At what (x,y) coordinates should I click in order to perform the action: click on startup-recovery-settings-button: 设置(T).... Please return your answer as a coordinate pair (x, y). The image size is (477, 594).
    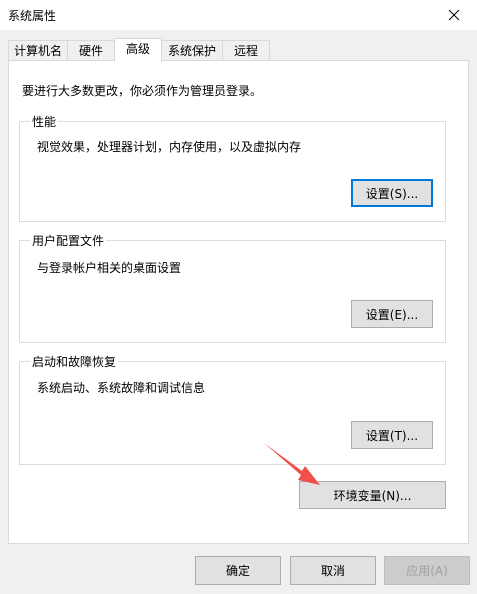
    Looking at the image, I should click on (392, 435).